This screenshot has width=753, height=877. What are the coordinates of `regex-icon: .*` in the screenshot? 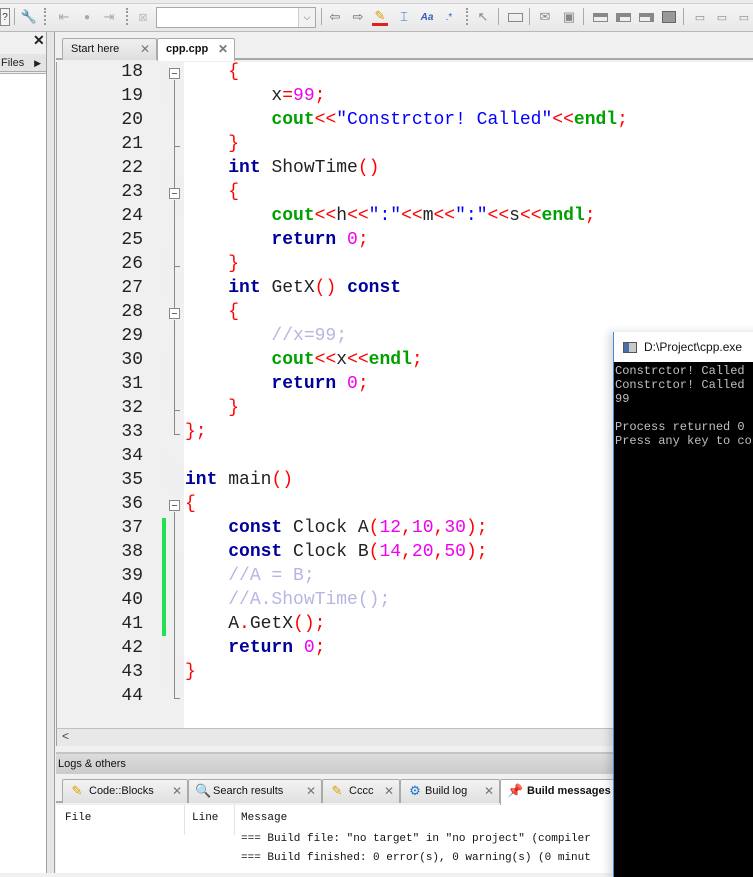 It's located at (449, 17).